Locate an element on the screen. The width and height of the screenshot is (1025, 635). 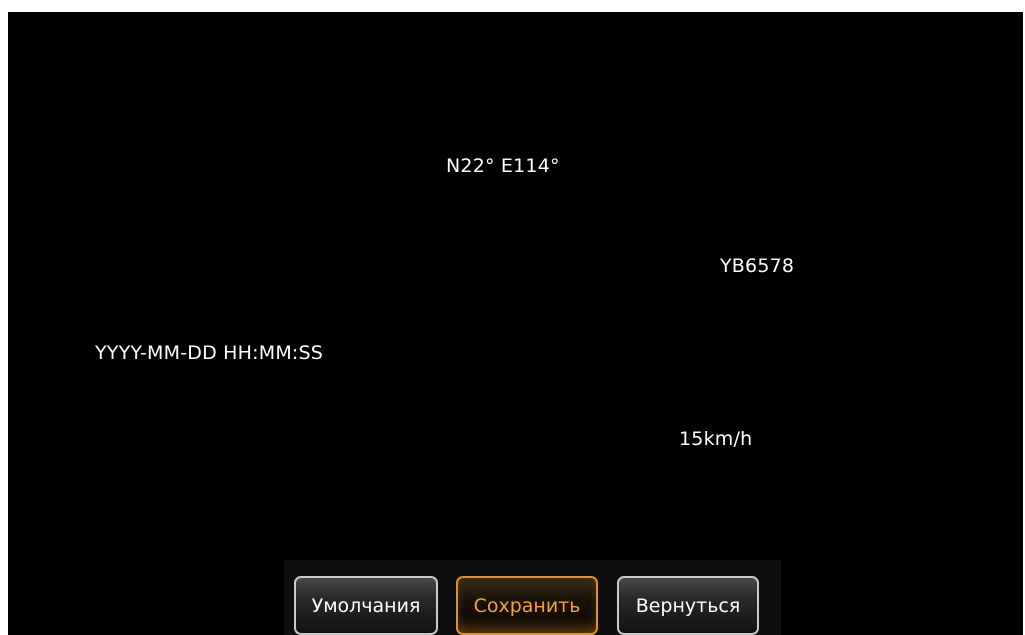
button-bar: Умолчания Сохранить Вернуться is located at coordinates (532, 597).